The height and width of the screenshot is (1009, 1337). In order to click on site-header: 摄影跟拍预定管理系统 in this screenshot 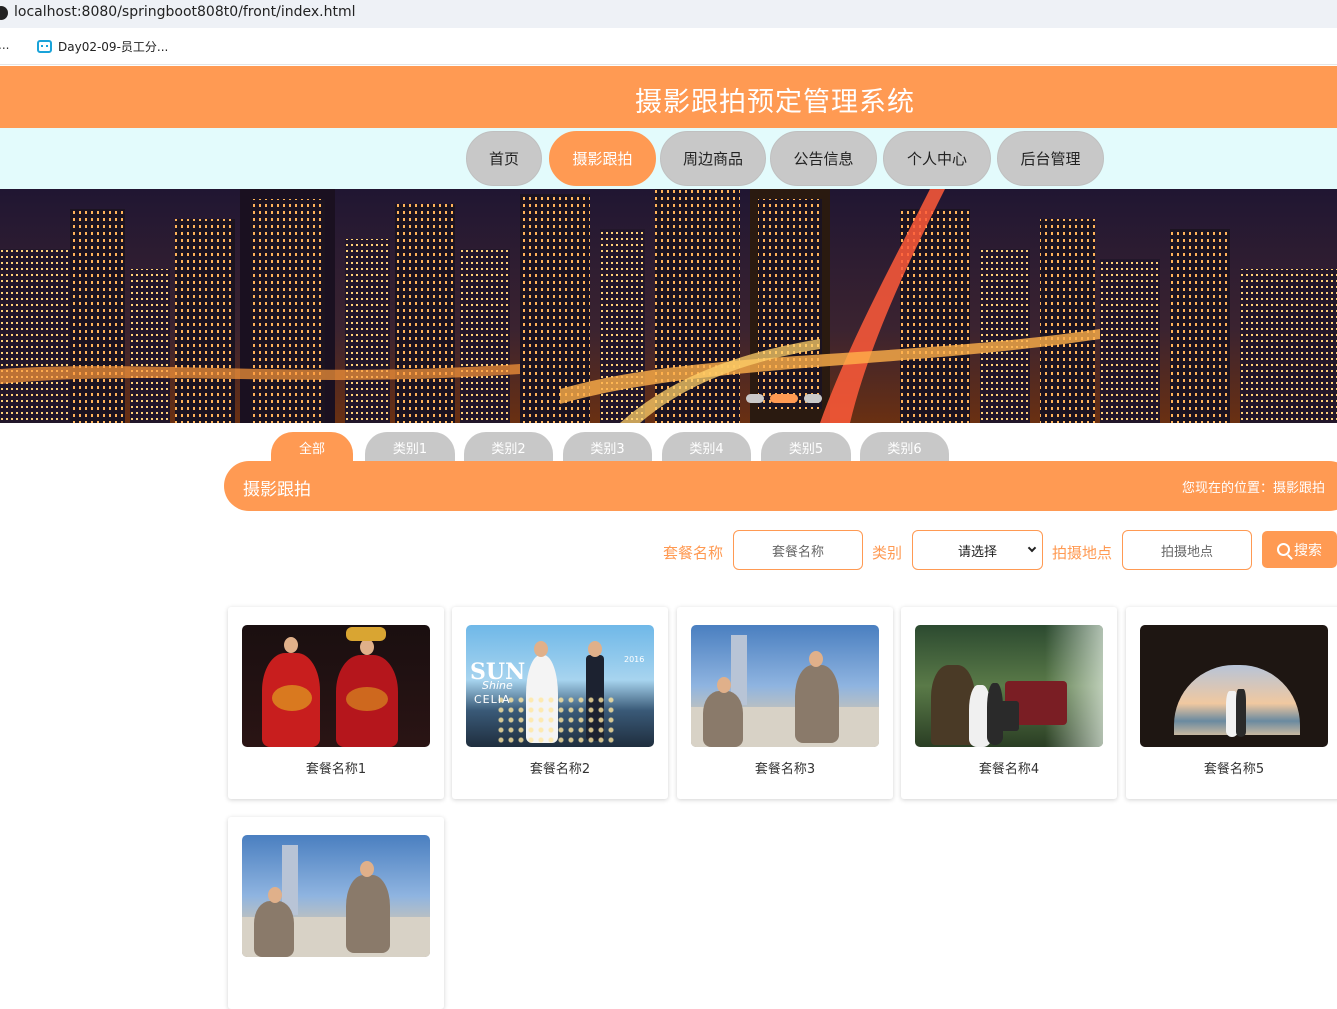, I will do `click(668, 97)`.